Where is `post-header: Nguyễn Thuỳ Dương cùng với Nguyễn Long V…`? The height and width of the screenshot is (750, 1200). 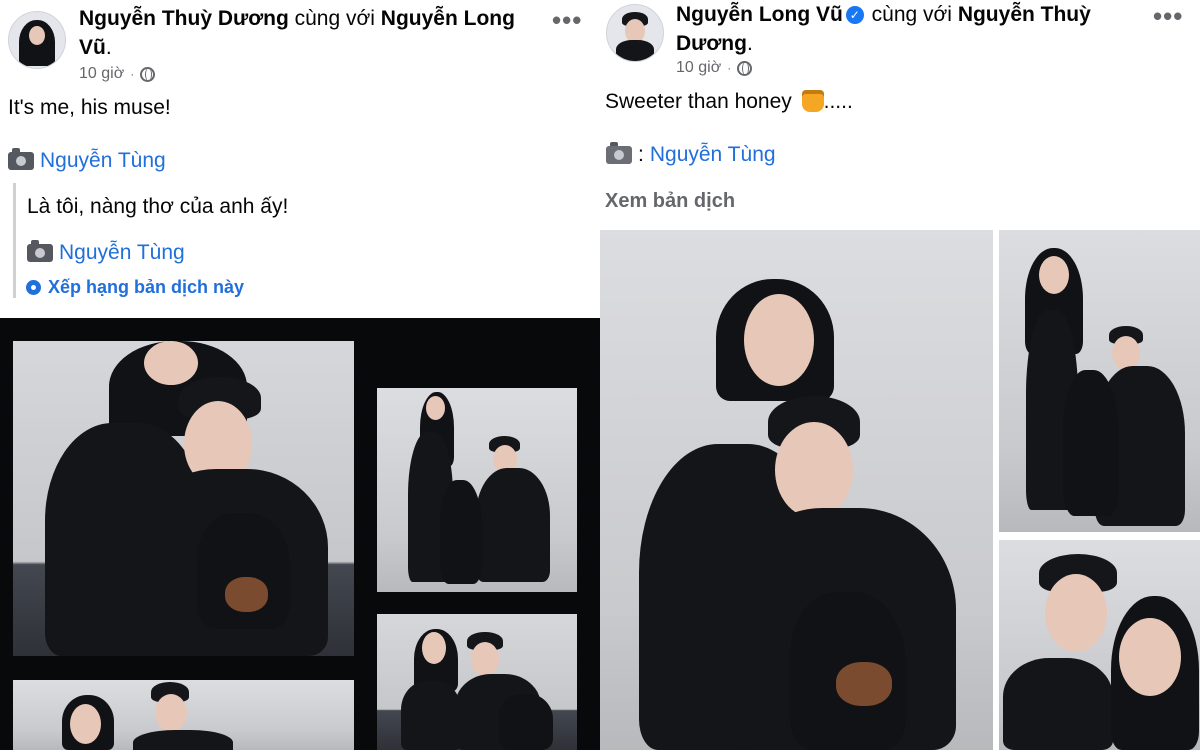 post-header: Nguyễn Thuỳ Dương cùng với Nguyễn Long V… is located at coordinates (314, 33).